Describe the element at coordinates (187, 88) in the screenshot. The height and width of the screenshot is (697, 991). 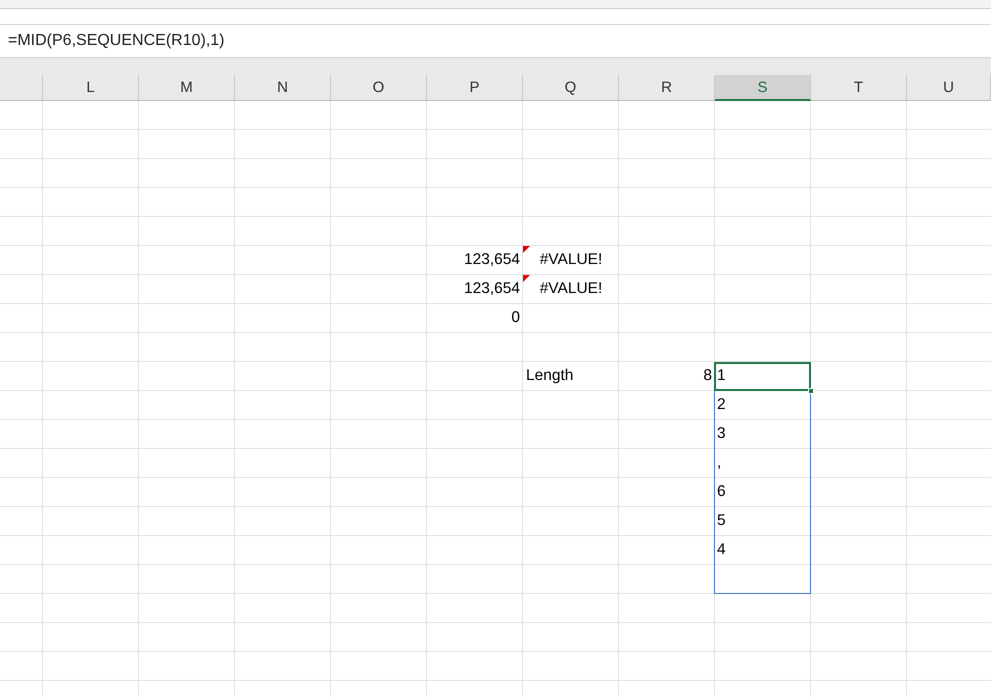
I see `column-header: M` at that location.